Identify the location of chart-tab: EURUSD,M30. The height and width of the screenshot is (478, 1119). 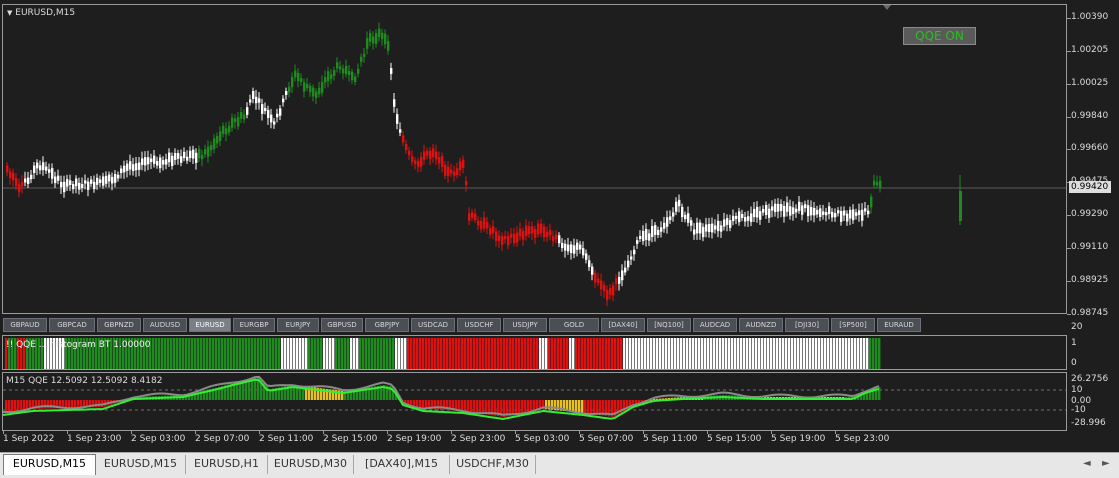
(311, 464).